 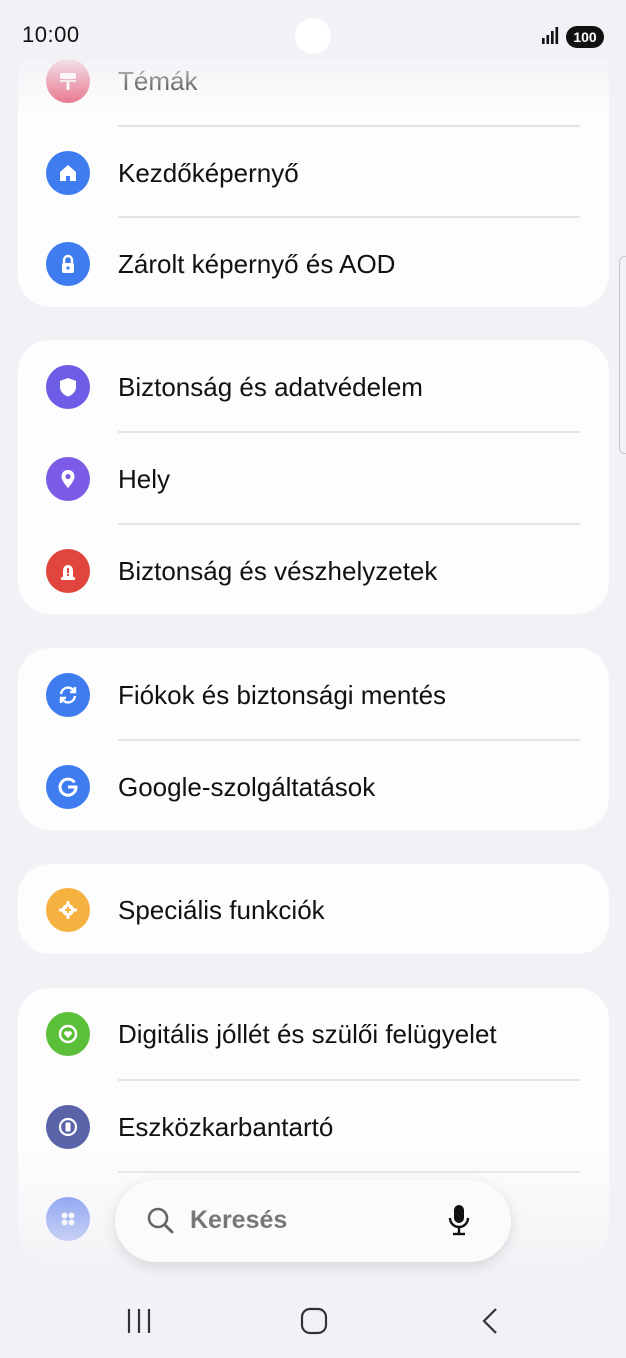 I want to click on heart-circle-icon, so click(x=68, y=1034).